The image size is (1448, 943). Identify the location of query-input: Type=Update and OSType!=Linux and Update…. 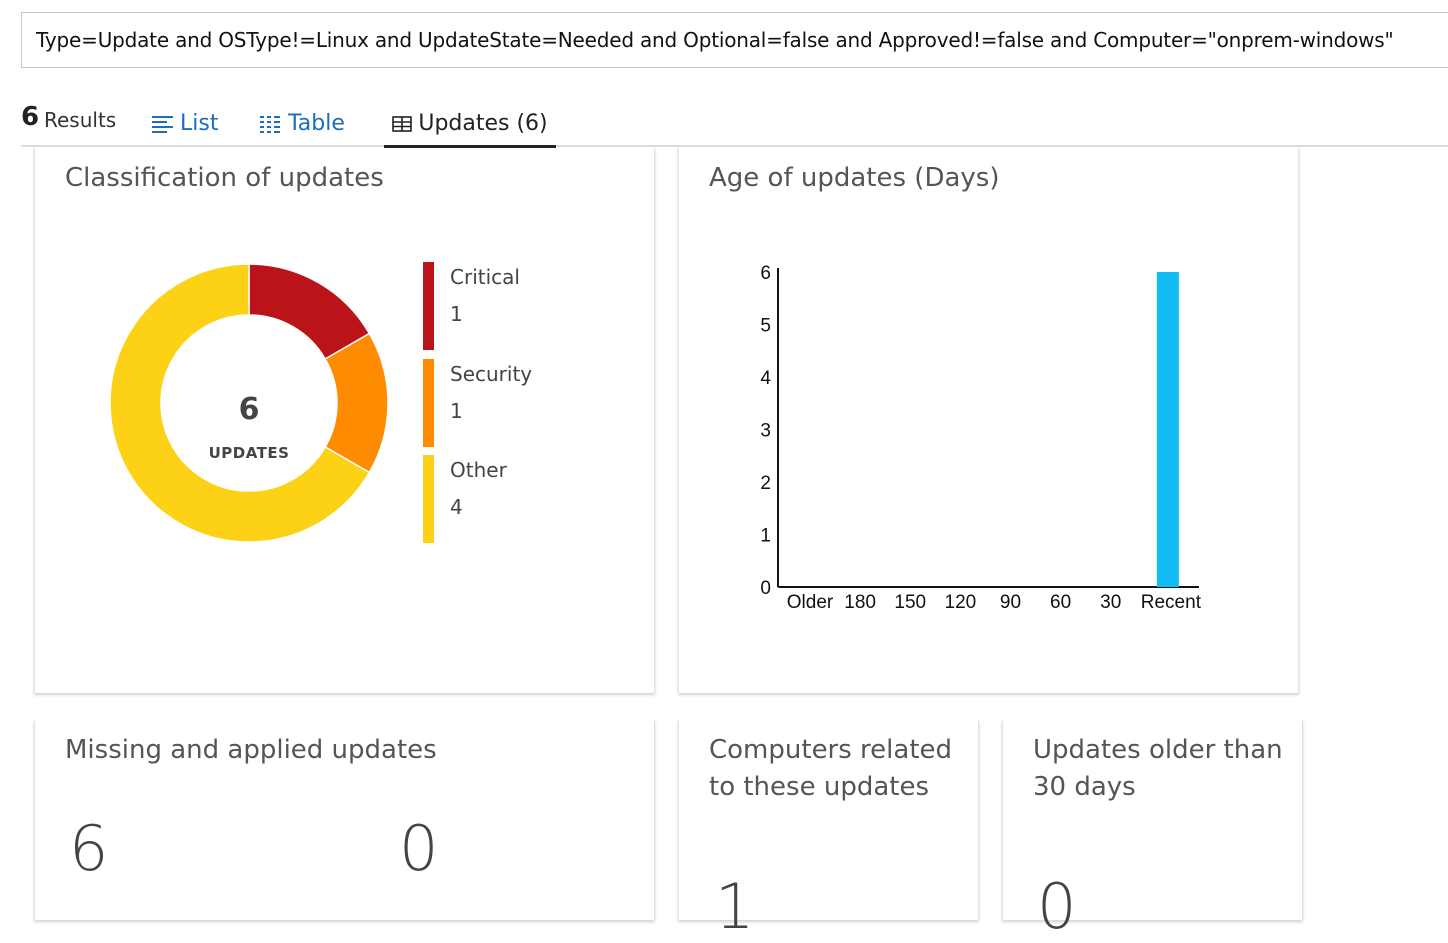
(734, 40).